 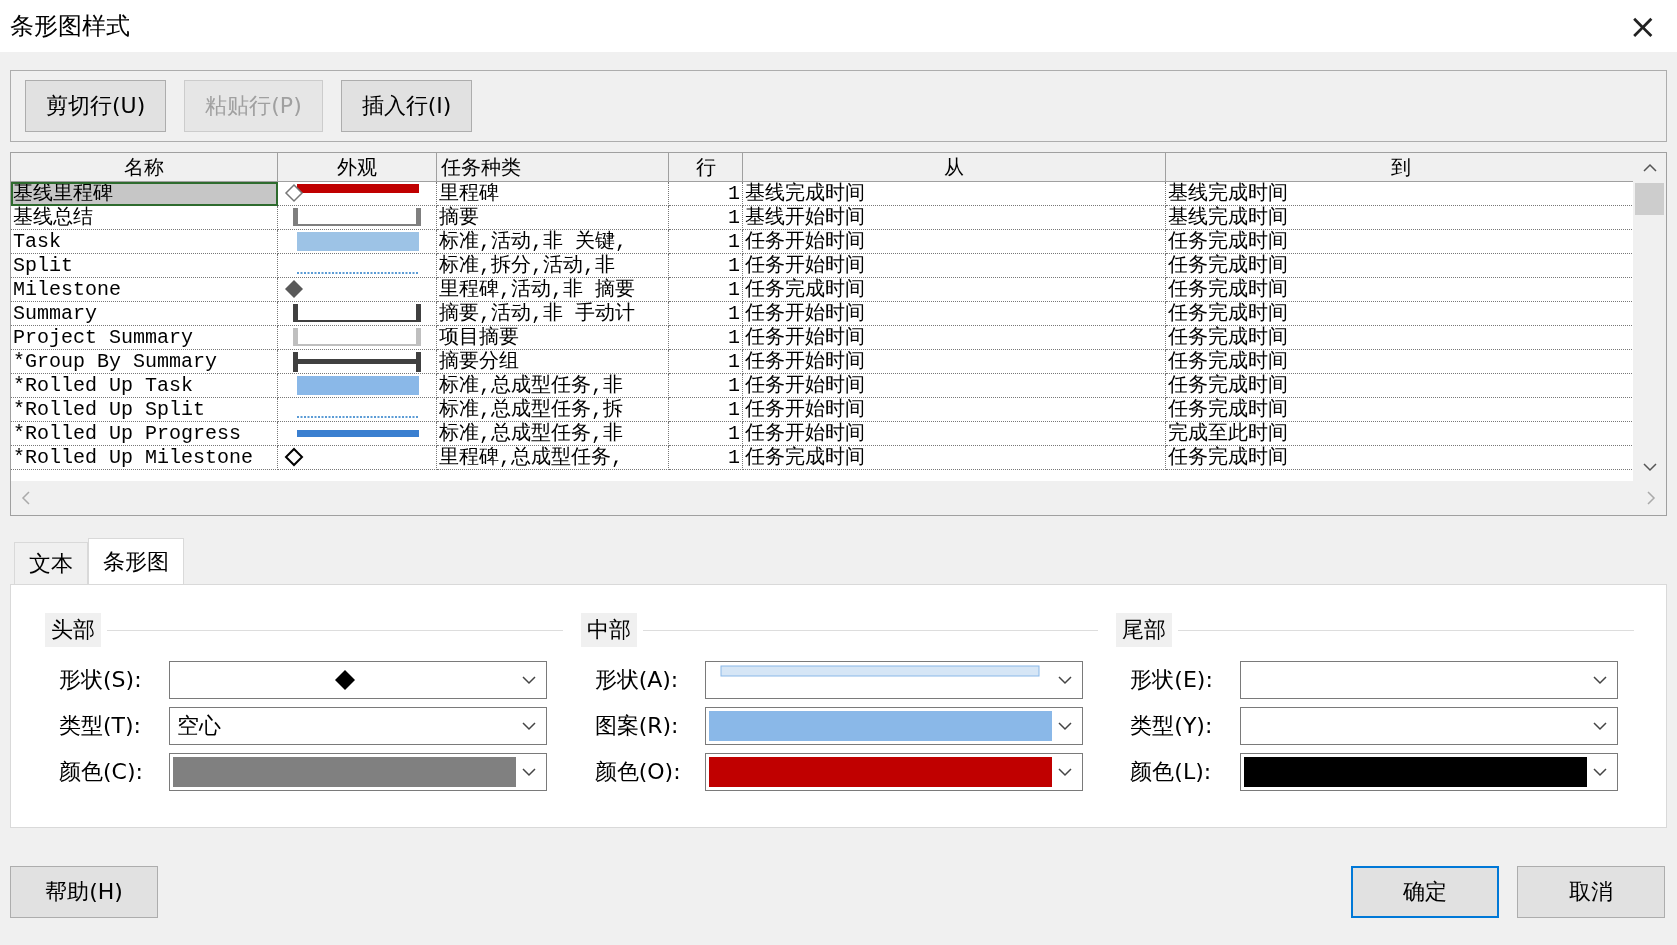 I want to click on cancel-button: 取消, so click(x=1591, y=892).